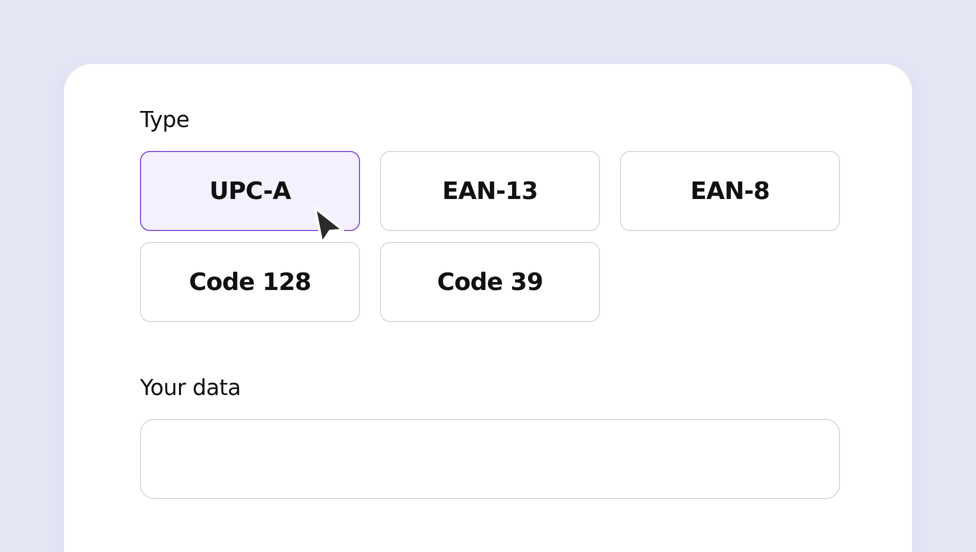 This screenshot has width=976, height=552. What do you see at coordinates (250, 191) in the screenshot?
I see `type-option: UPC-A` at bounding box center [250, 191].